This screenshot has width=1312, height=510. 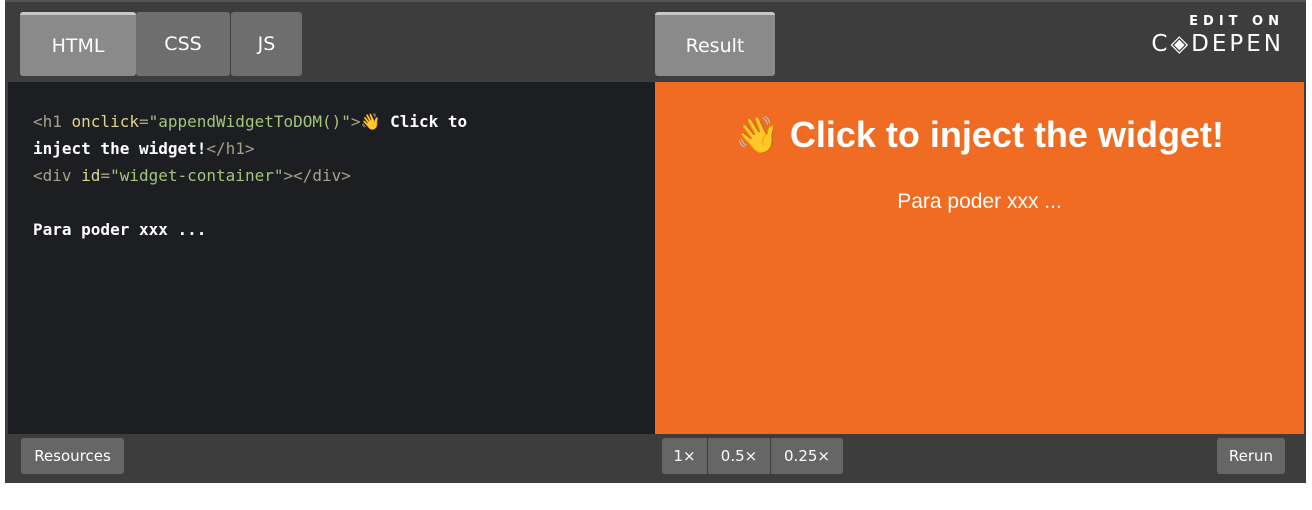 What do you see at coordinates (715, 44) in the screenshot?
I see `tab-result: Result` at bounding box center [715, 44].